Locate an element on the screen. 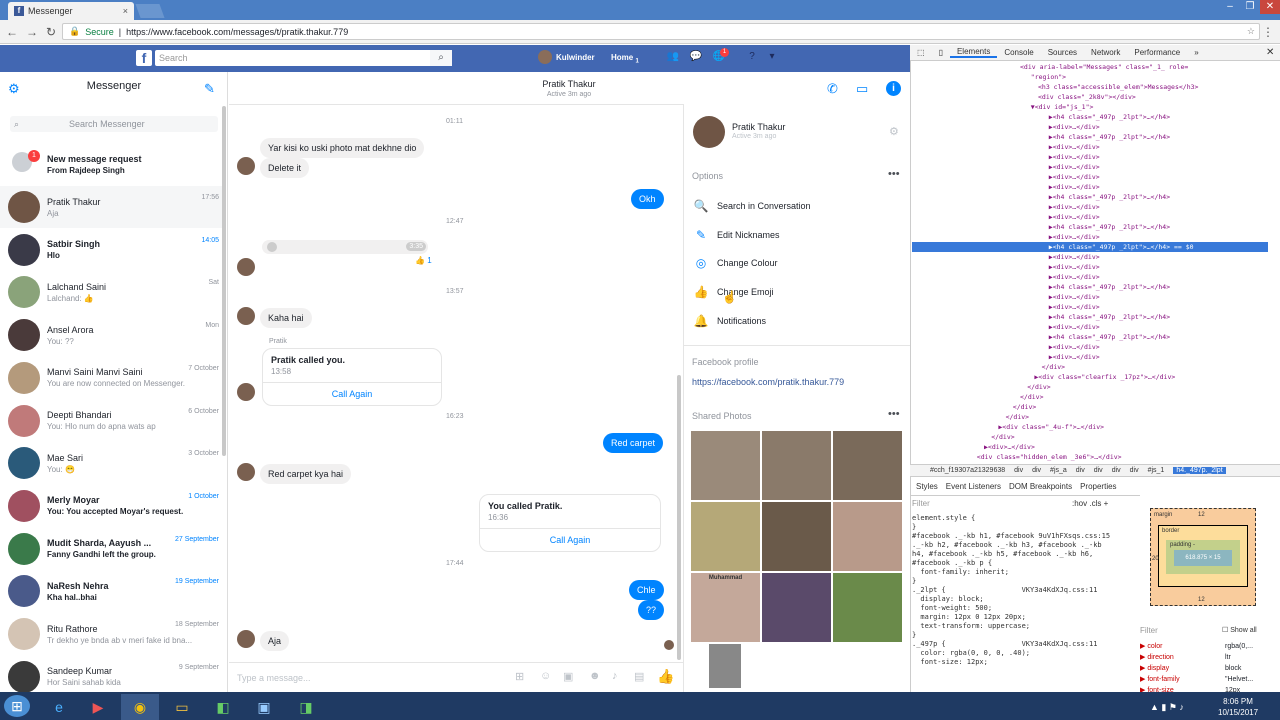 The image size is (1280, 720). browser-menu-icon: ⋮ is located at coordinates (1268, 32).